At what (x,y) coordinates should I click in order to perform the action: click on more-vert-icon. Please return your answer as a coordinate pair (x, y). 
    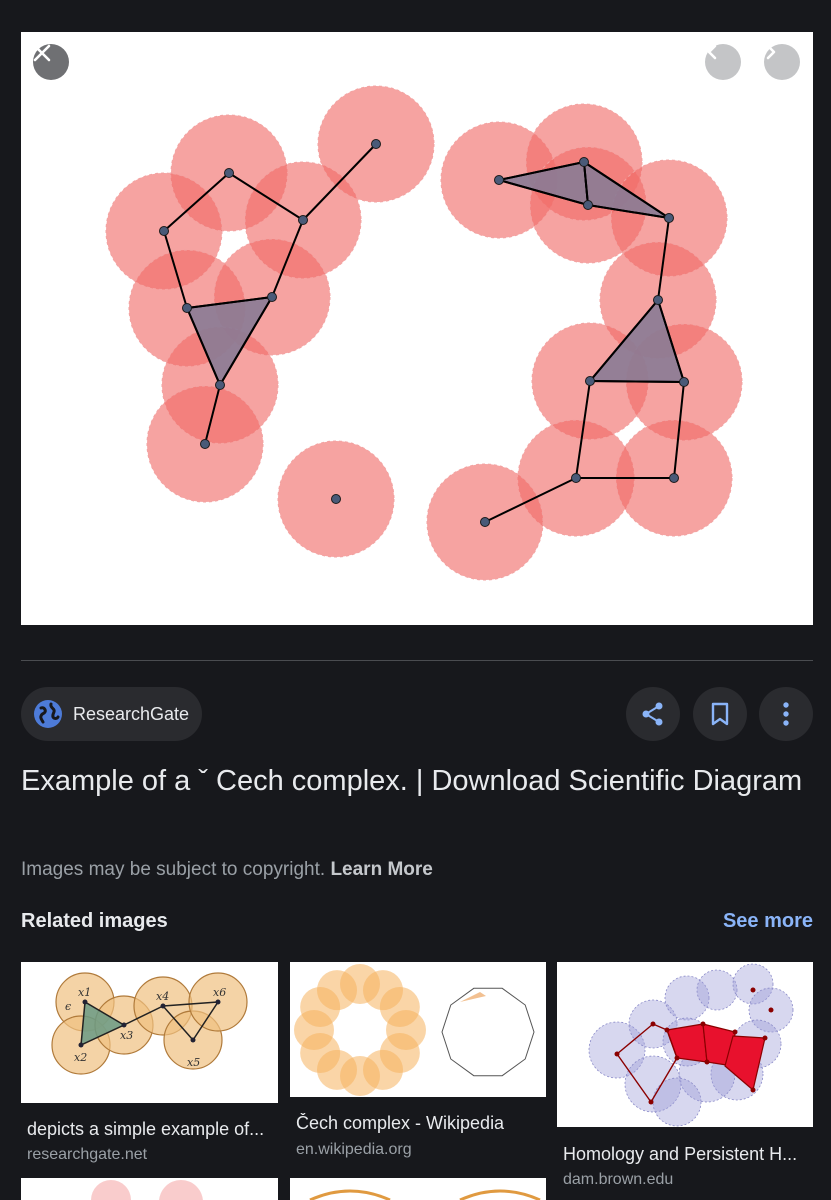
    Looking at the image, I should click on (786, 714).